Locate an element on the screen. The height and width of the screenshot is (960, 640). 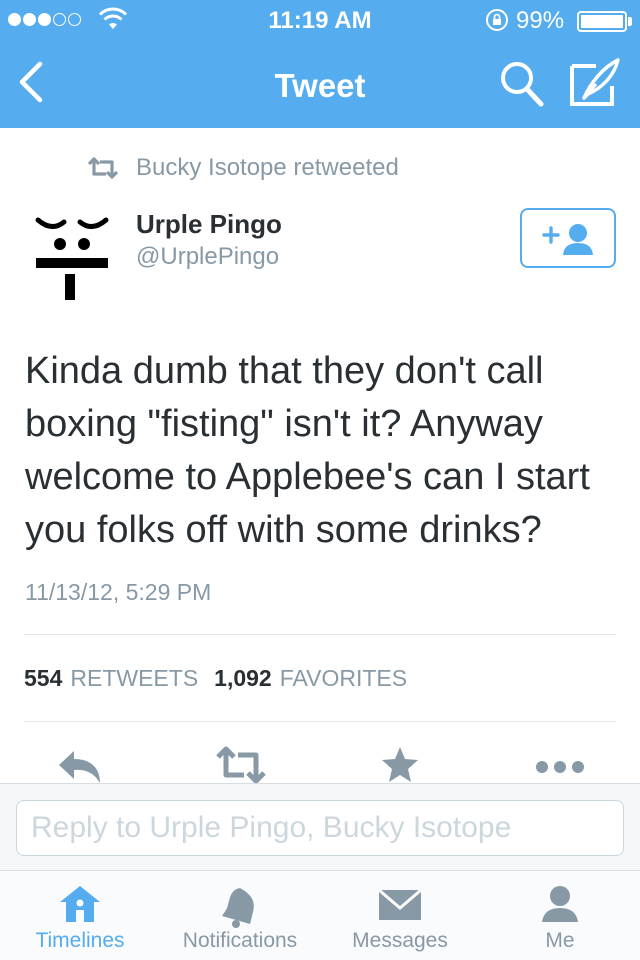
tab-timelines: Timelines is located at coordinates (80, 916).